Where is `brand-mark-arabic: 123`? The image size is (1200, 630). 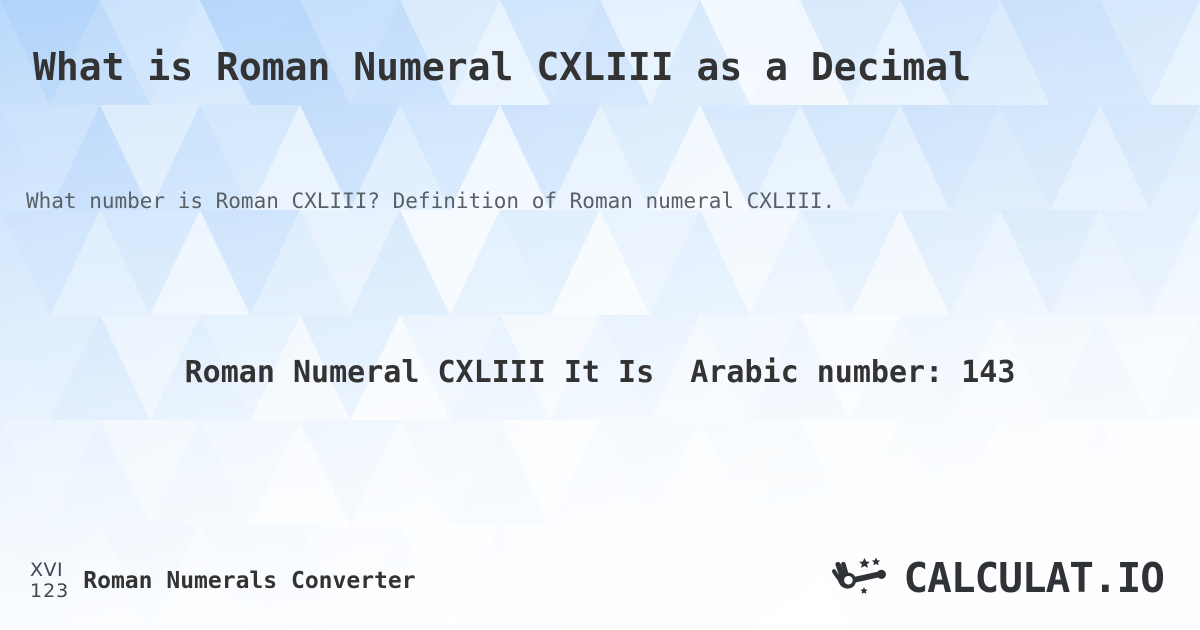
brand-mark-arabic: 123 is located at coordinates (50, 590).